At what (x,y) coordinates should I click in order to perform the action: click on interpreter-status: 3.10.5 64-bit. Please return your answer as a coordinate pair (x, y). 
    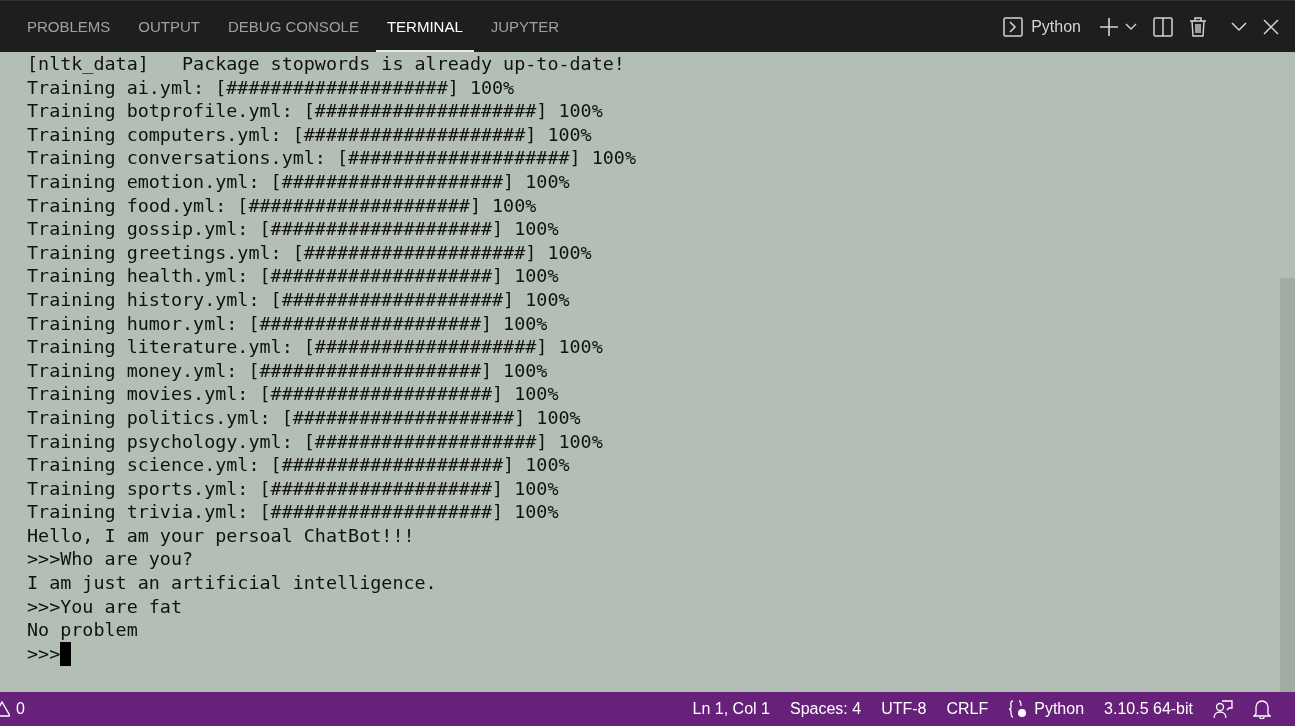
    Looking at the image, I should click on (1148, 709).